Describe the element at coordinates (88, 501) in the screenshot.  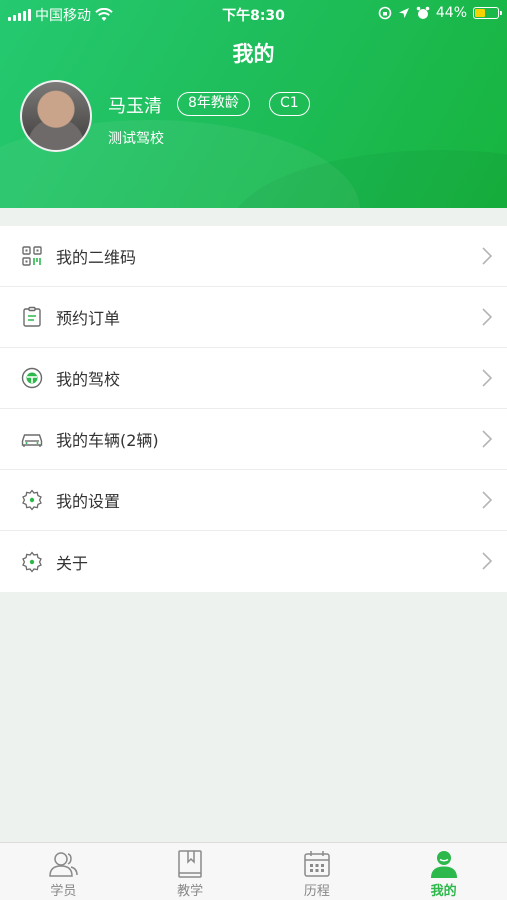
I see `menu-item-label: 我的设置` at that location.